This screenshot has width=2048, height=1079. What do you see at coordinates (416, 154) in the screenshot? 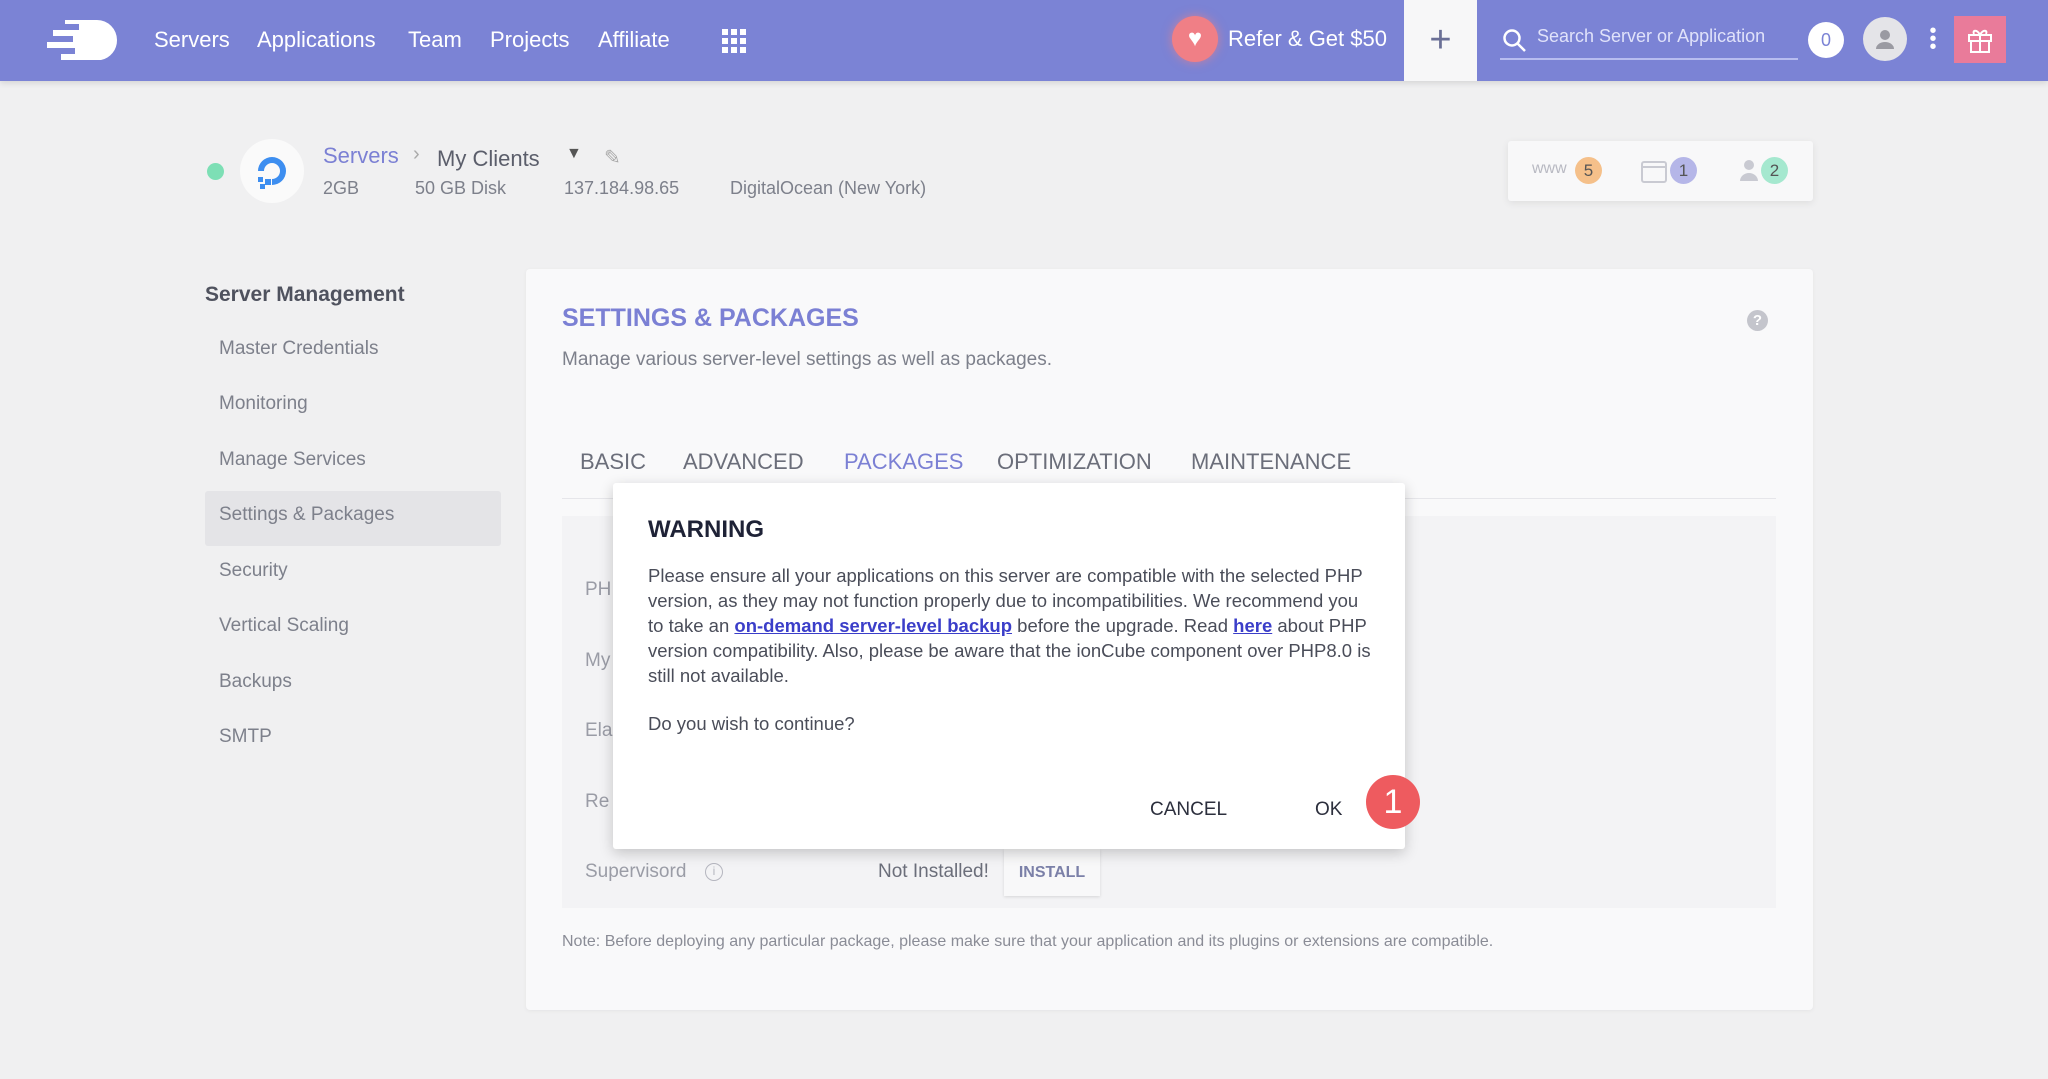
I see `chevron-right-icon: ›` at bounding box center [416, 154].